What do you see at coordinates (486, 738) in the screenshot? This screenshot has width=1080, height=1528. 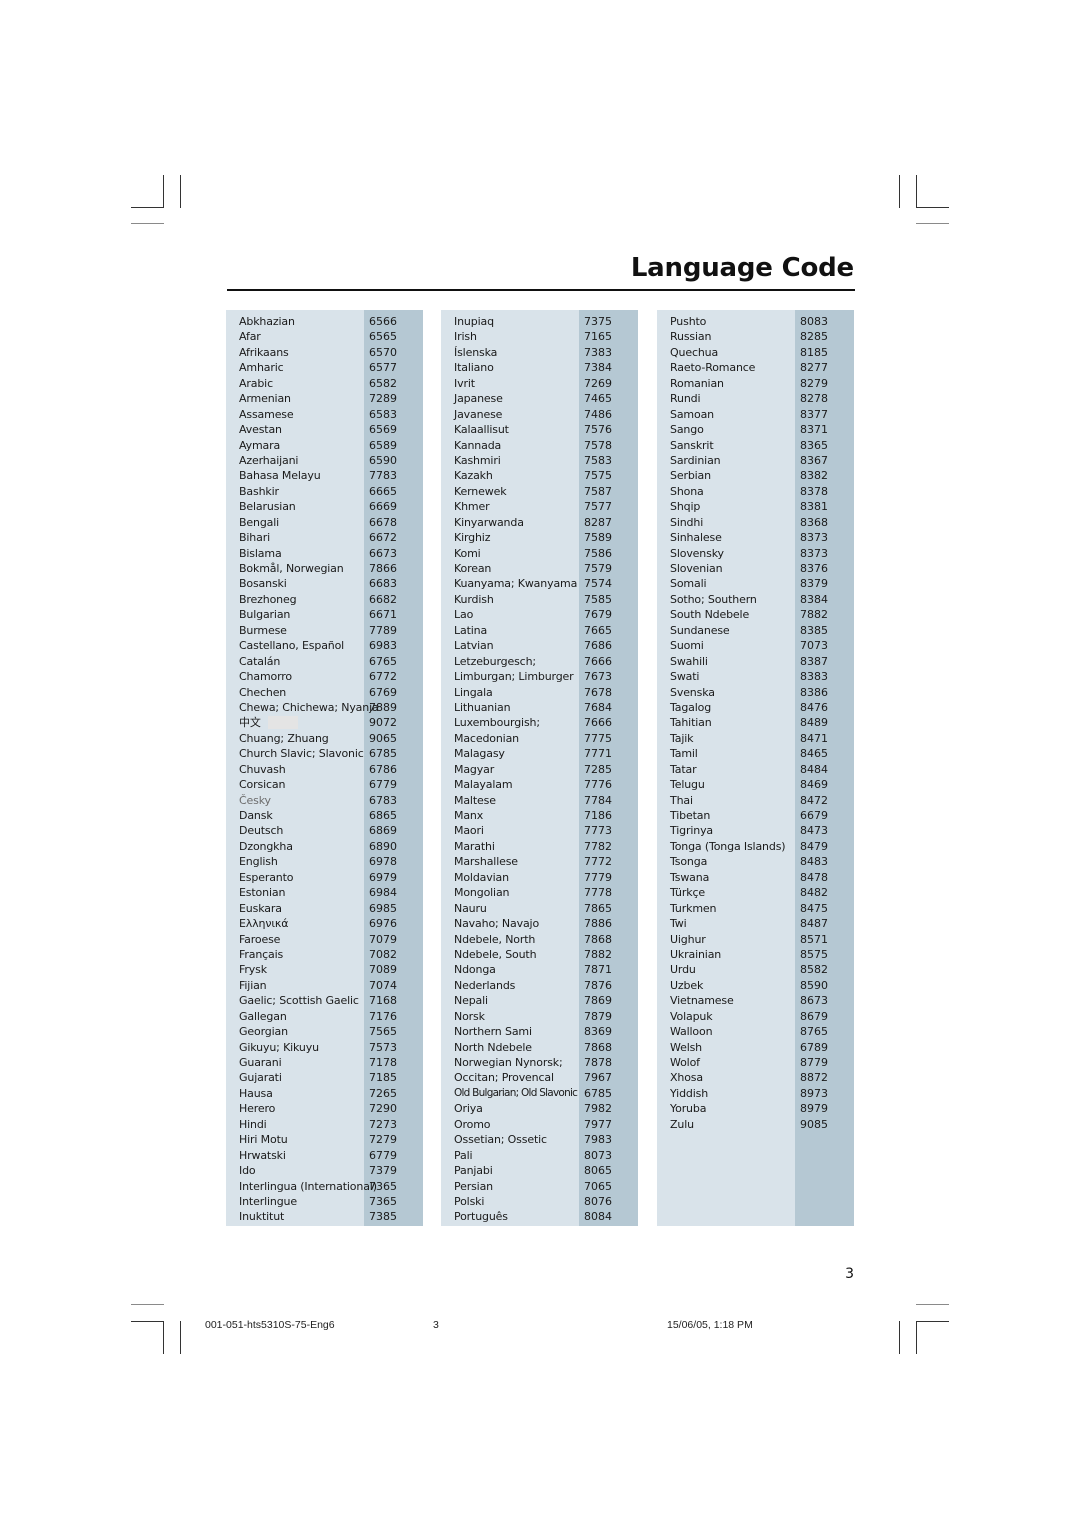 I see `language-name: Macedonian` at bounding box center [486, 738].